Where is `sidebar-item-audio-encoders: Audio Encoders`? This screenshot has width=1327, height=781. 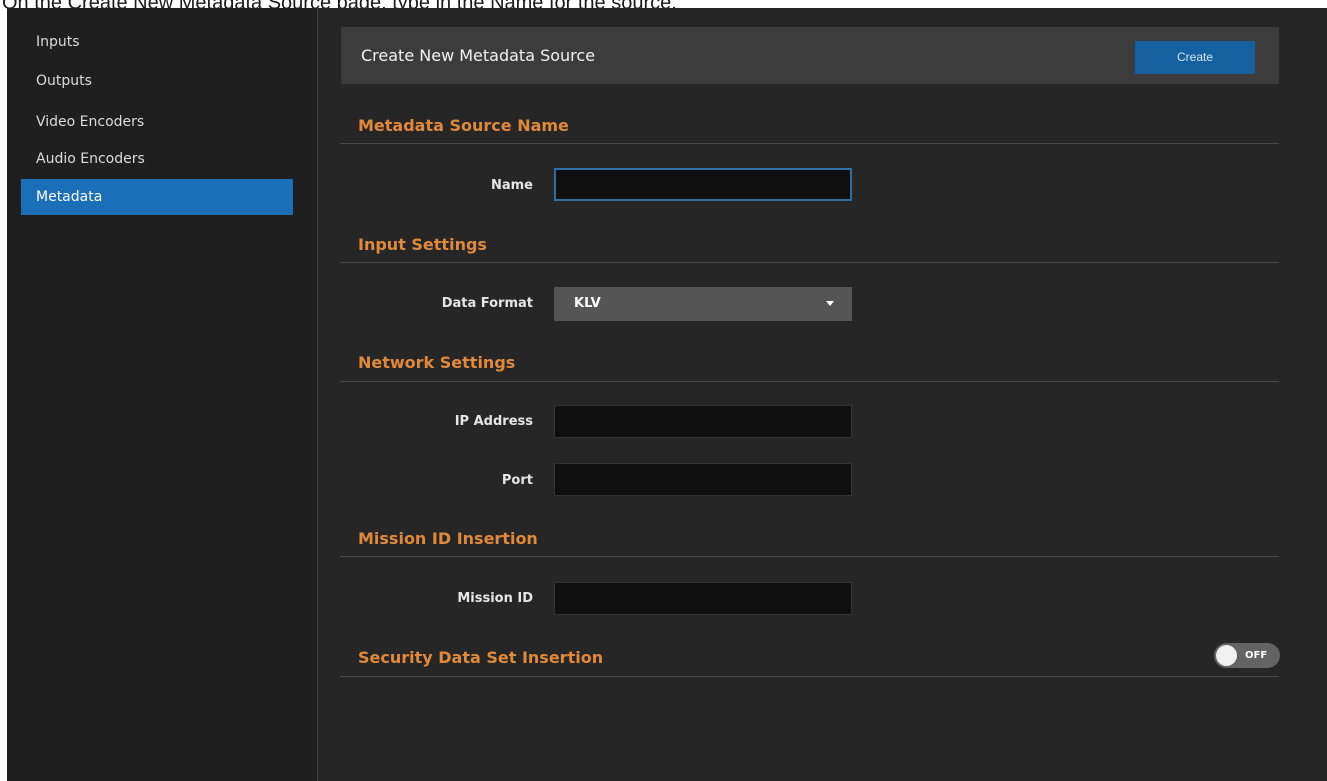 sidebar-item-audio-encoders: Audio Encoders is located at coordinates (157, 159).